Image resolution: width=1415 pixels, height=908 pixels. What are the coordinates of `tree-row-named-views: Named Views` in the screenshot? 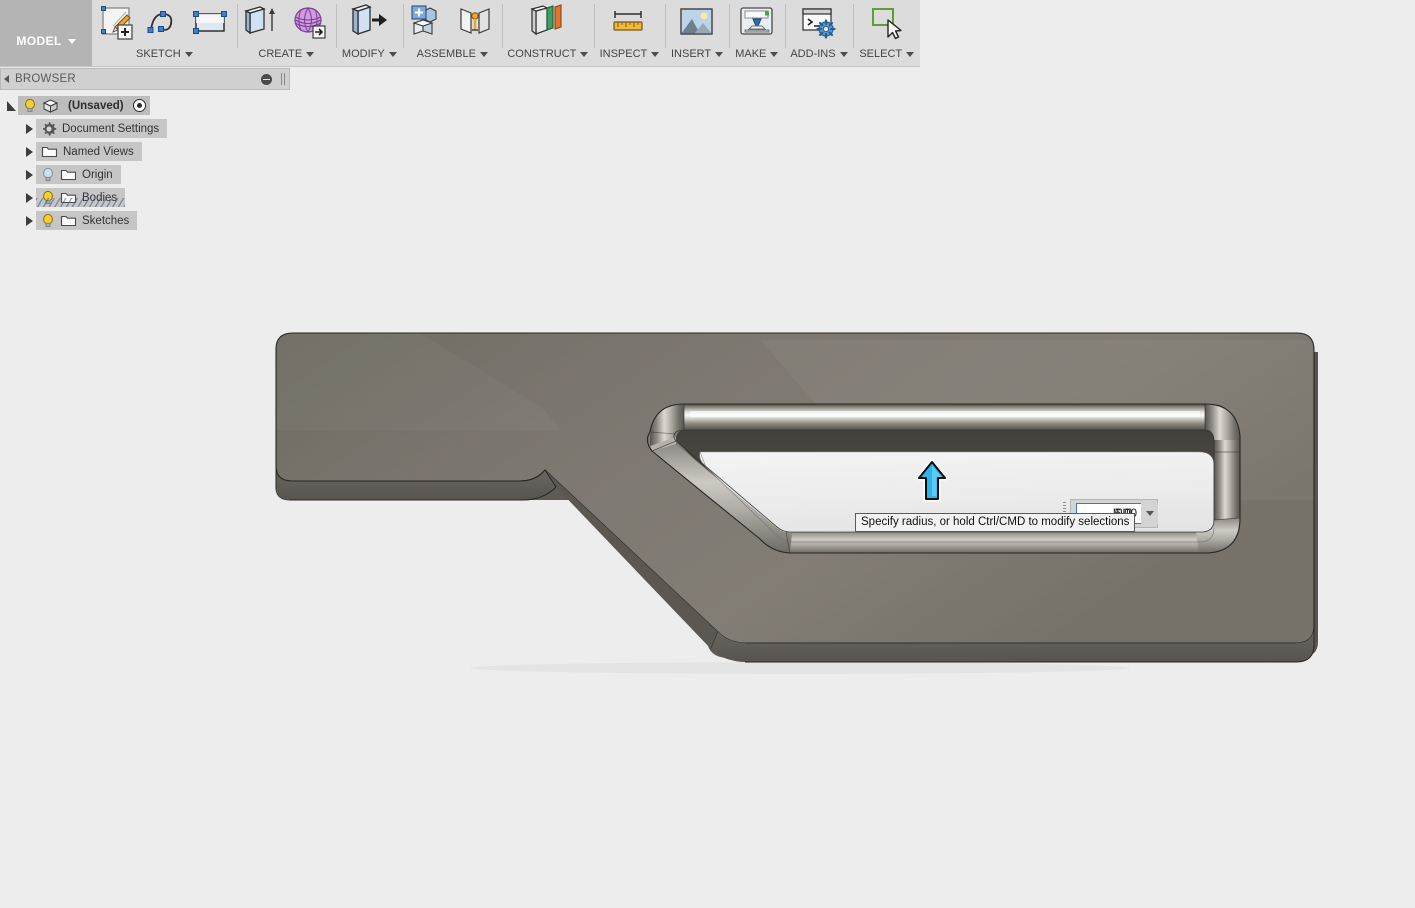 It's located at (145, 151).